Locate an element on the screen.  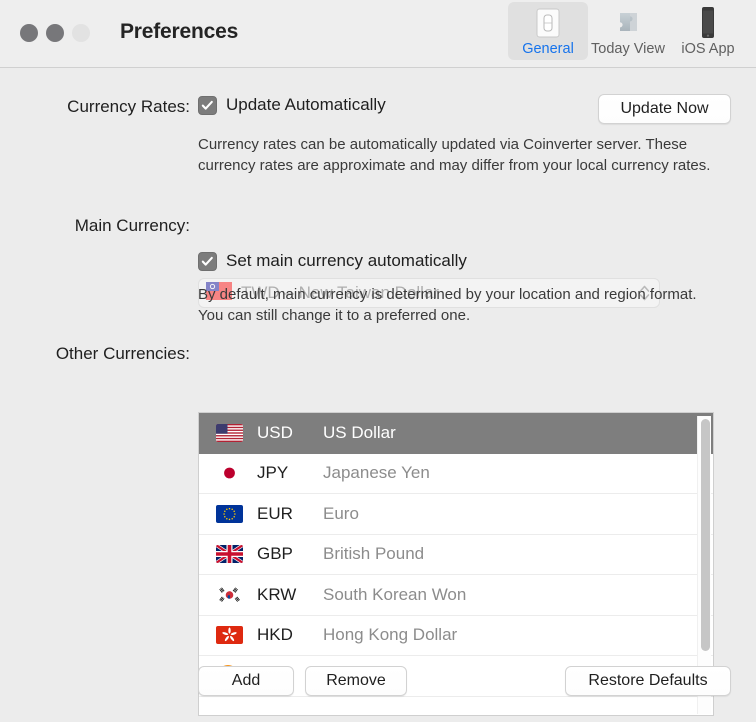
list-scrollbar-thumb is located at coordinates (705, 535).